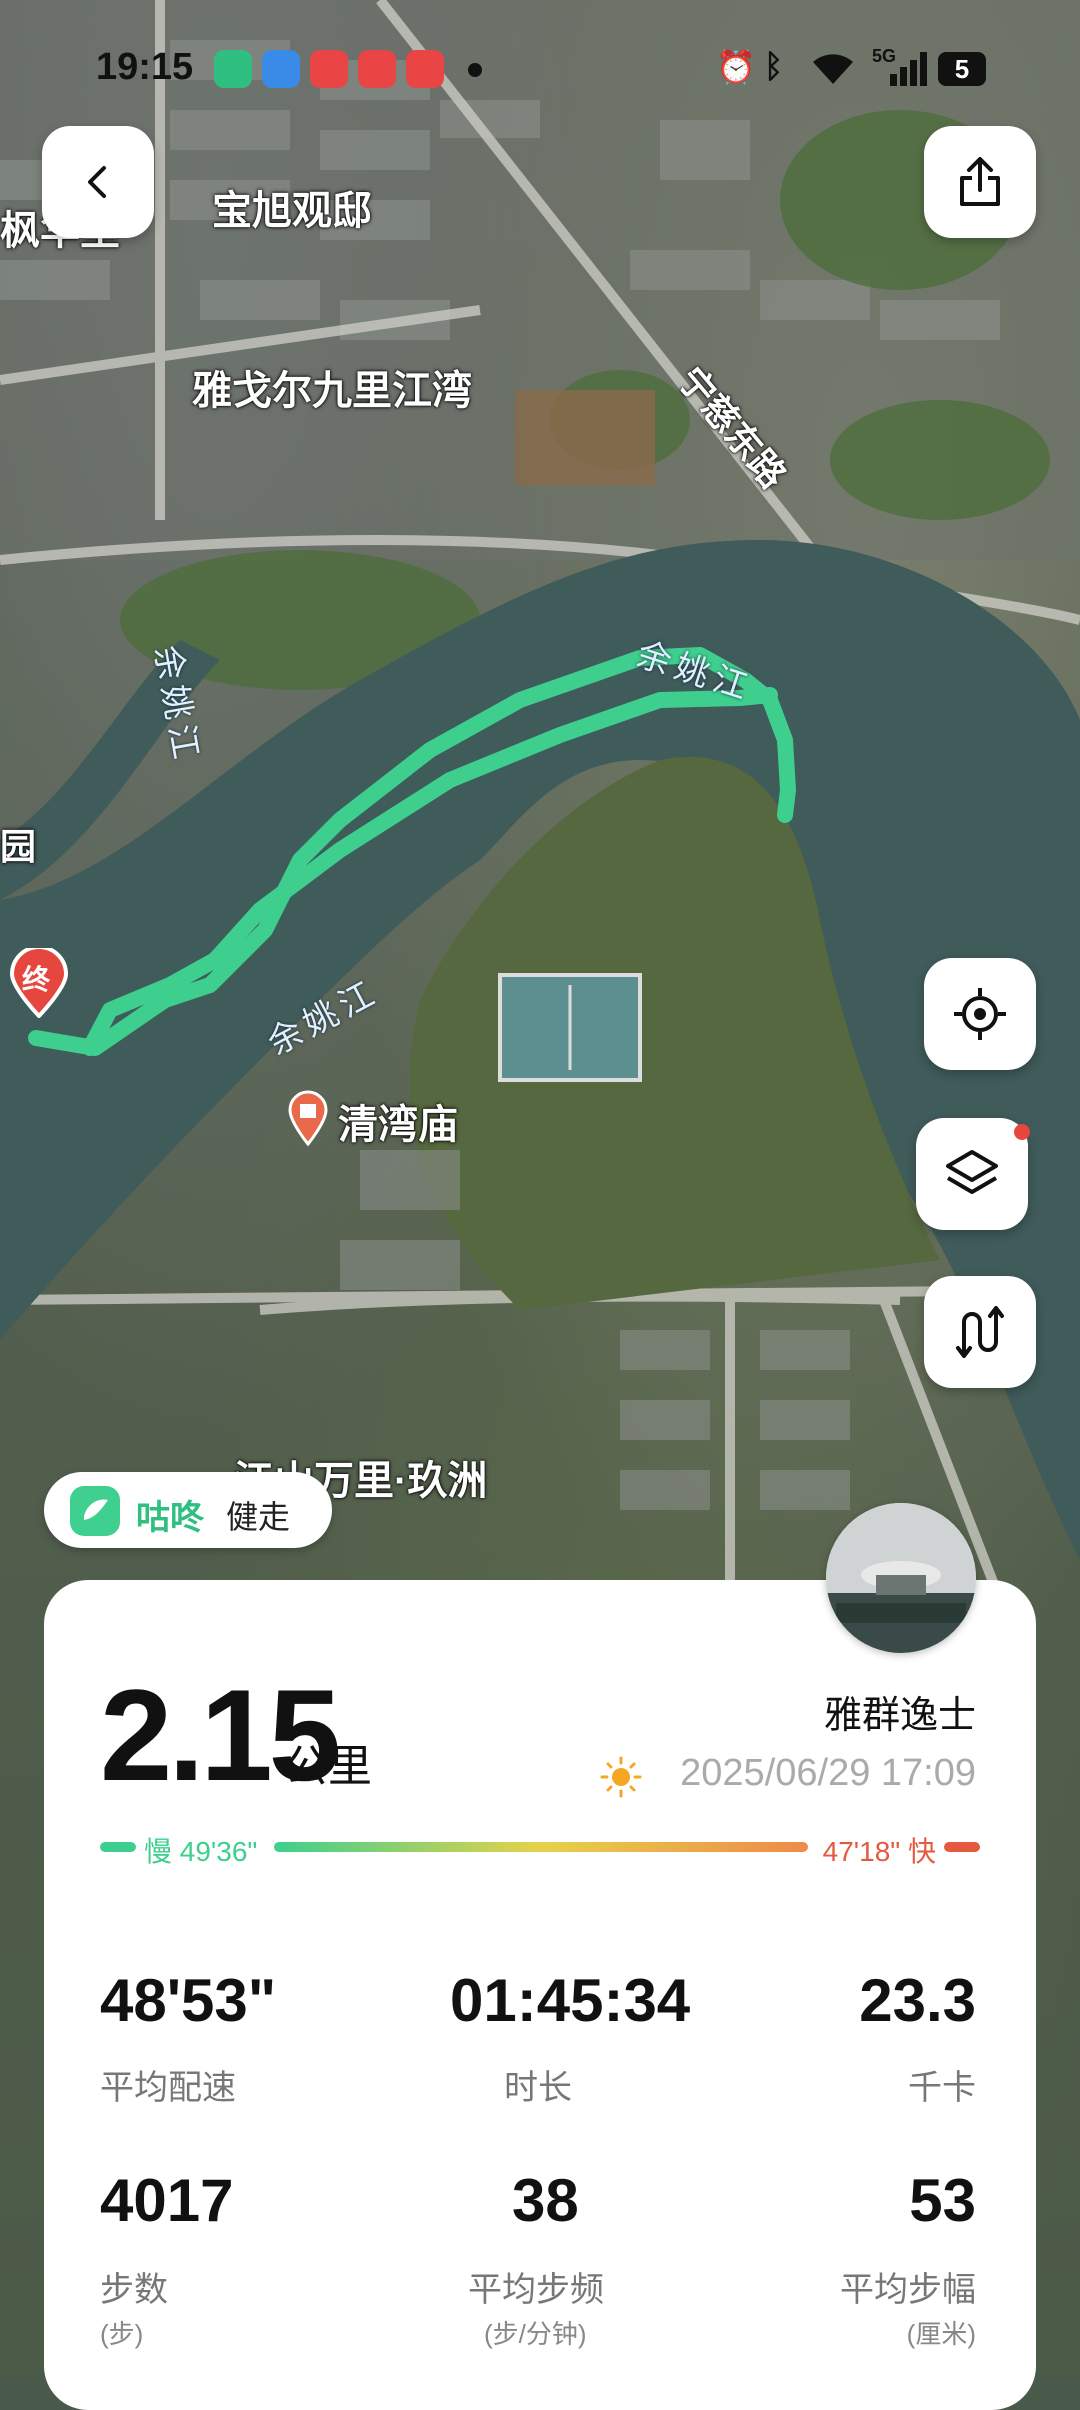 The width and height of the screenshot is (1080, 2410). What do you see at coordinates (540, 65) in the screenshot?
I see `status-bar: 19:15 ⏰ ᛒ 5G 5` at bounding box center [540, 65].